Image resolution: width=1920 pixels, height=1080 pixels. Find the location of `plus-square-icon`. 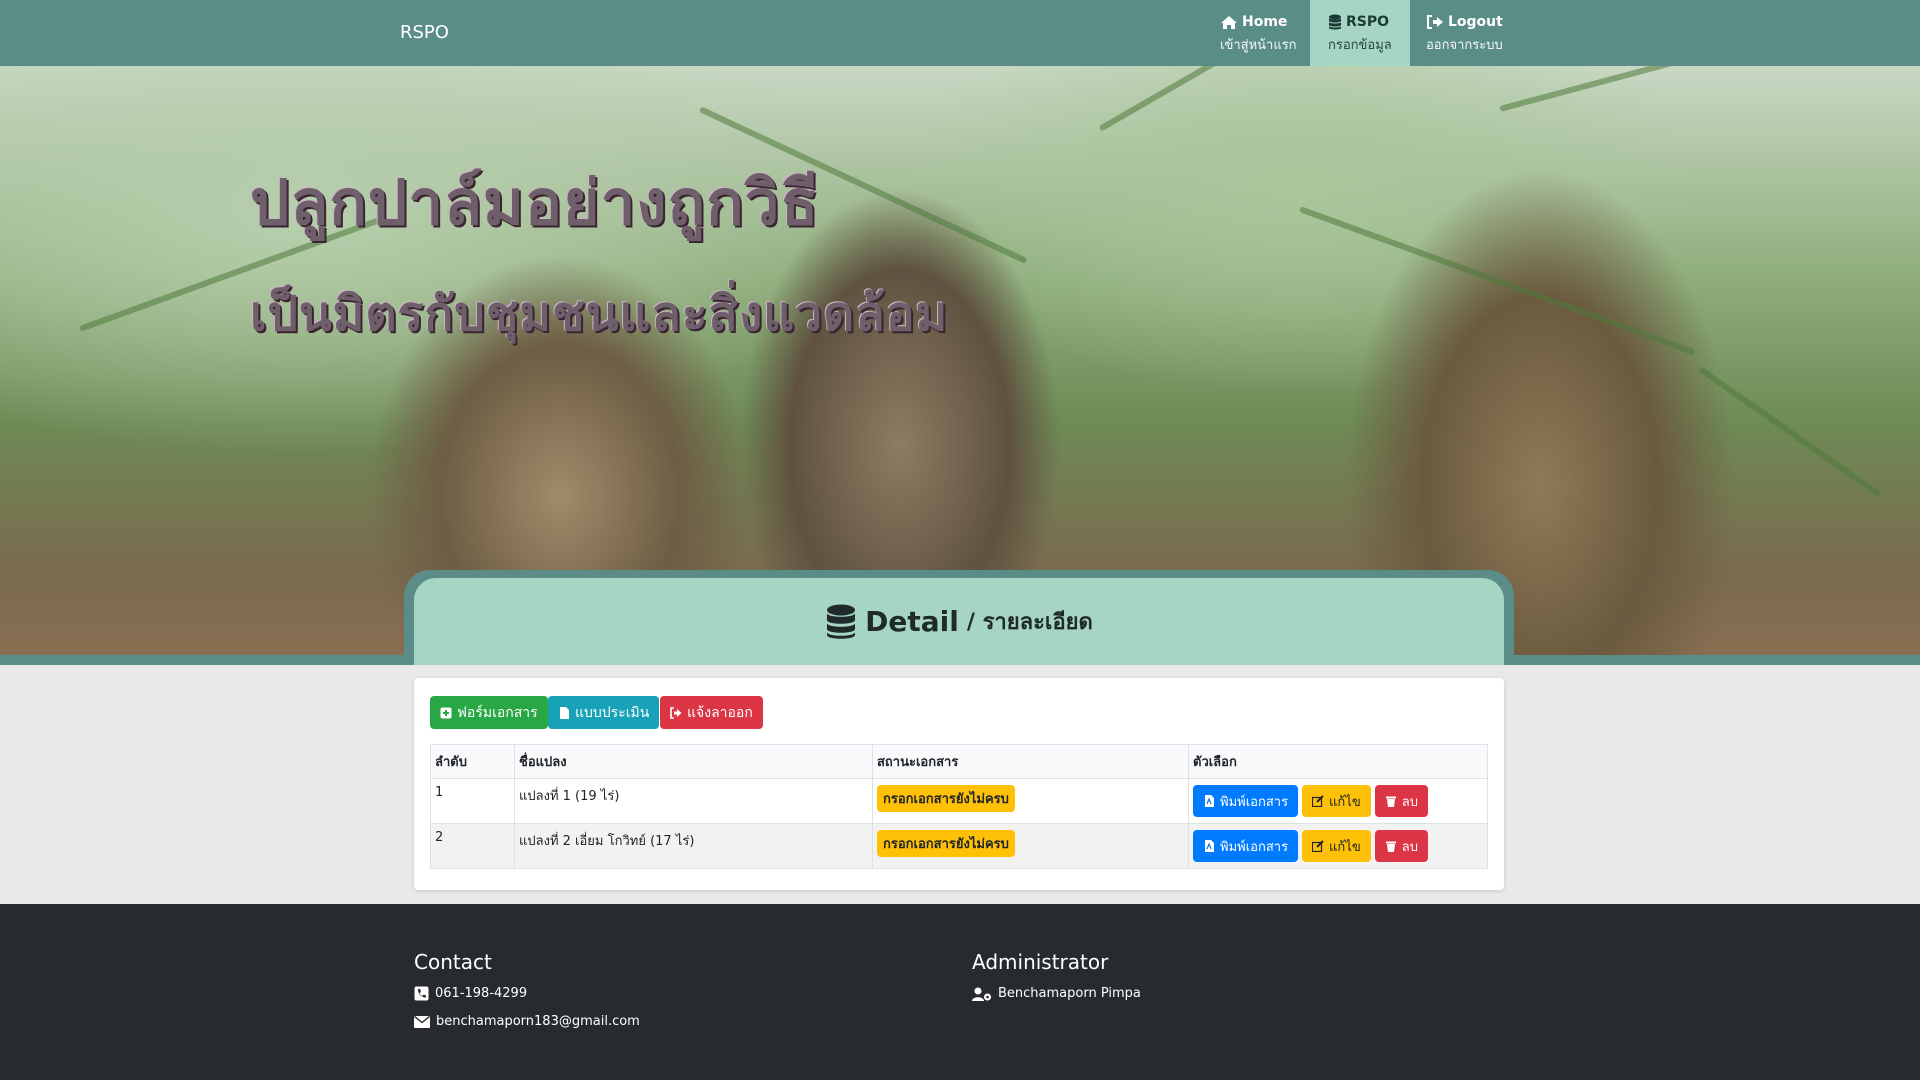

plus-square-icon is located at coordinates (446, 712).